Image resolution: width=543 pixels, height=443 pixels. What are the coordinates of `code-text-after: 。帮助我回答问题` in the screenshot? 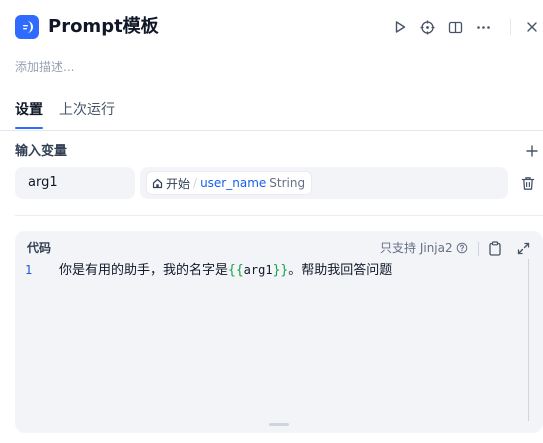 It's located at (340, 270).